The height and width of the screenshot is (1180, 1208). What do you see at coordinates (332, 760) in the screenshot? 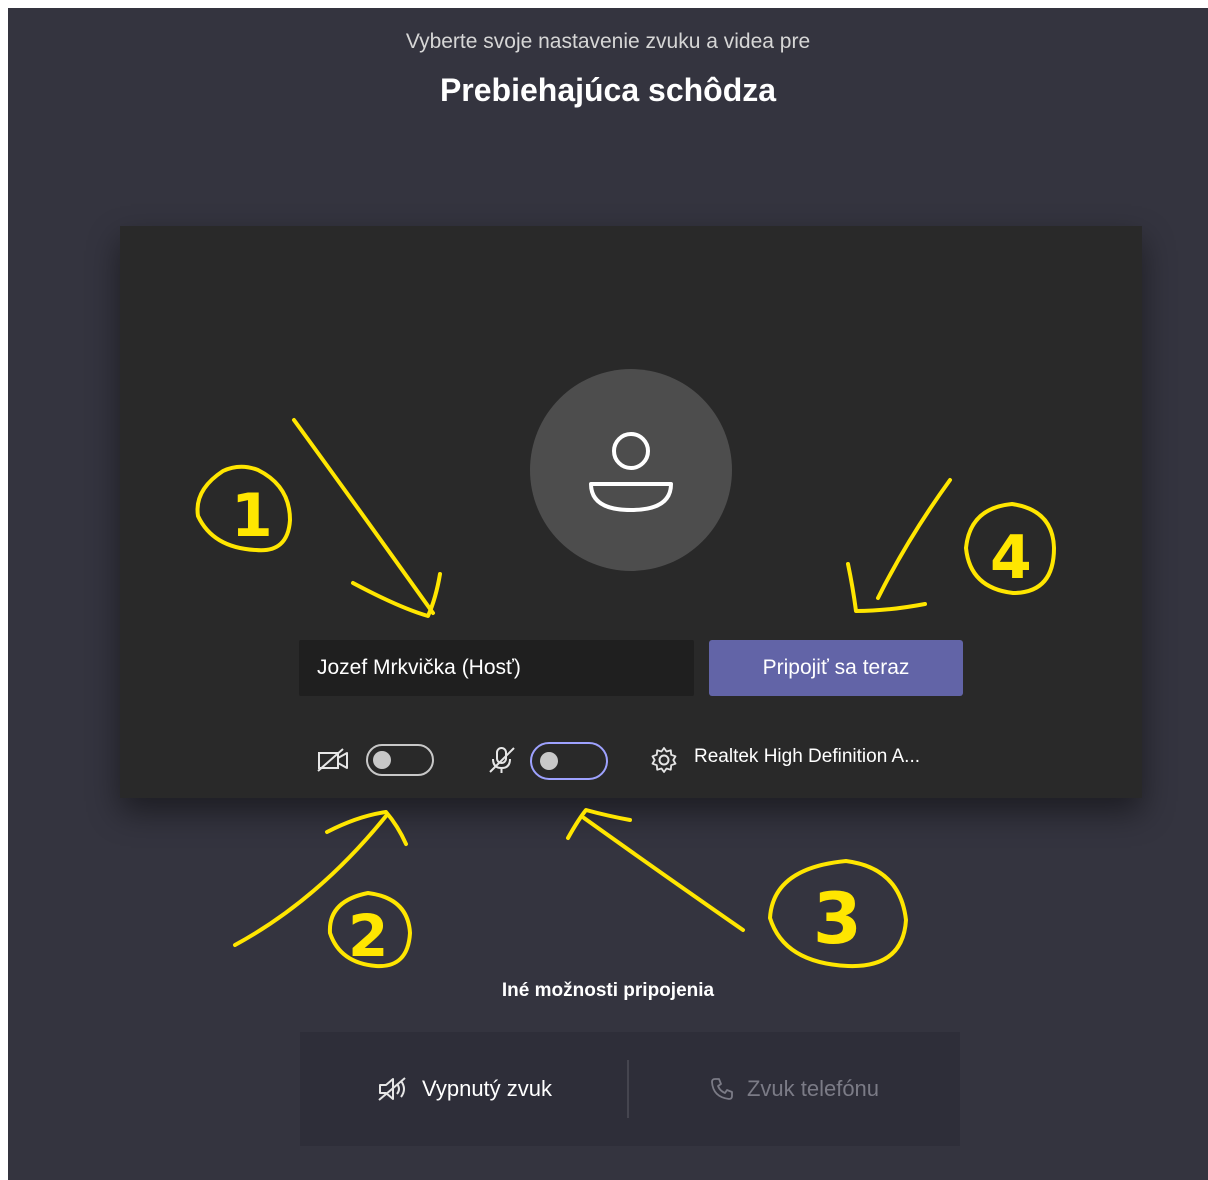
I see `camera-off-icon` at bounding box center [332, 760].